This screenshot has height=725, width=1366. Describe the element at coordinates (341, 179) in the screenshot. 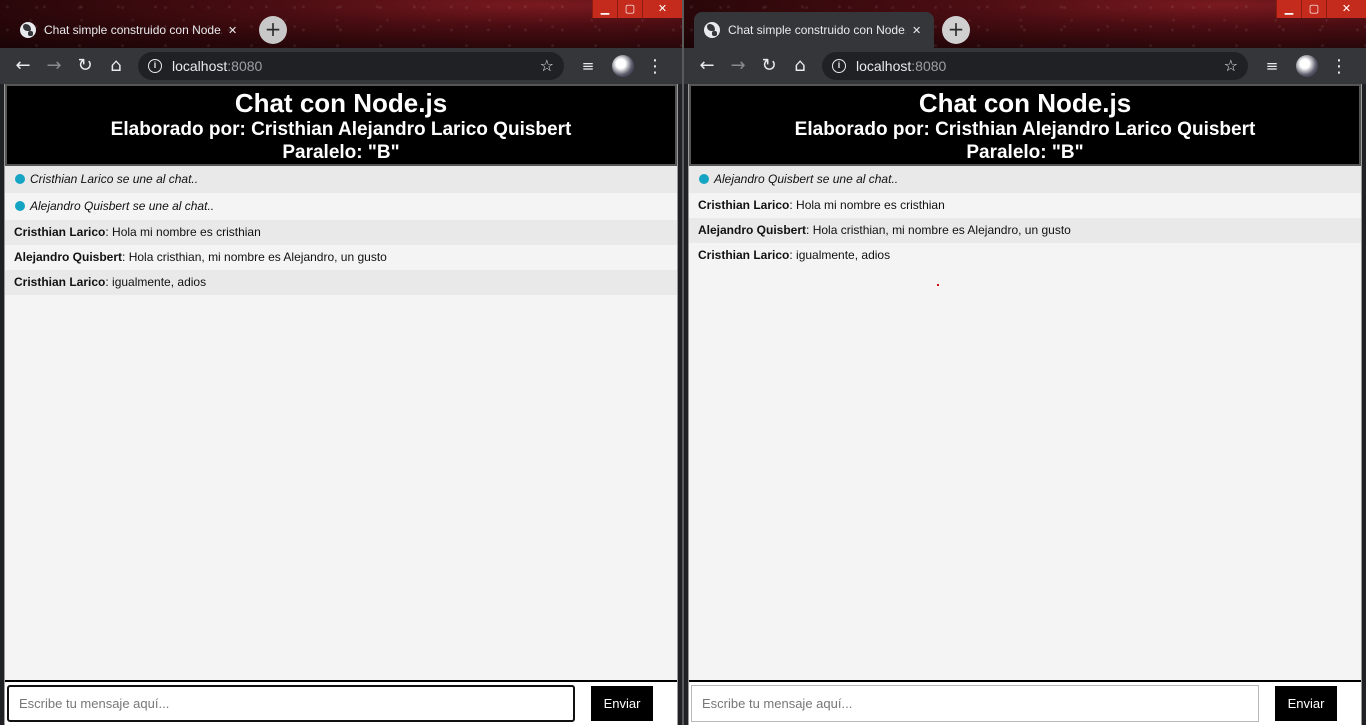

I see `system-message: Cristhian Larico se une al chat..` at that location.